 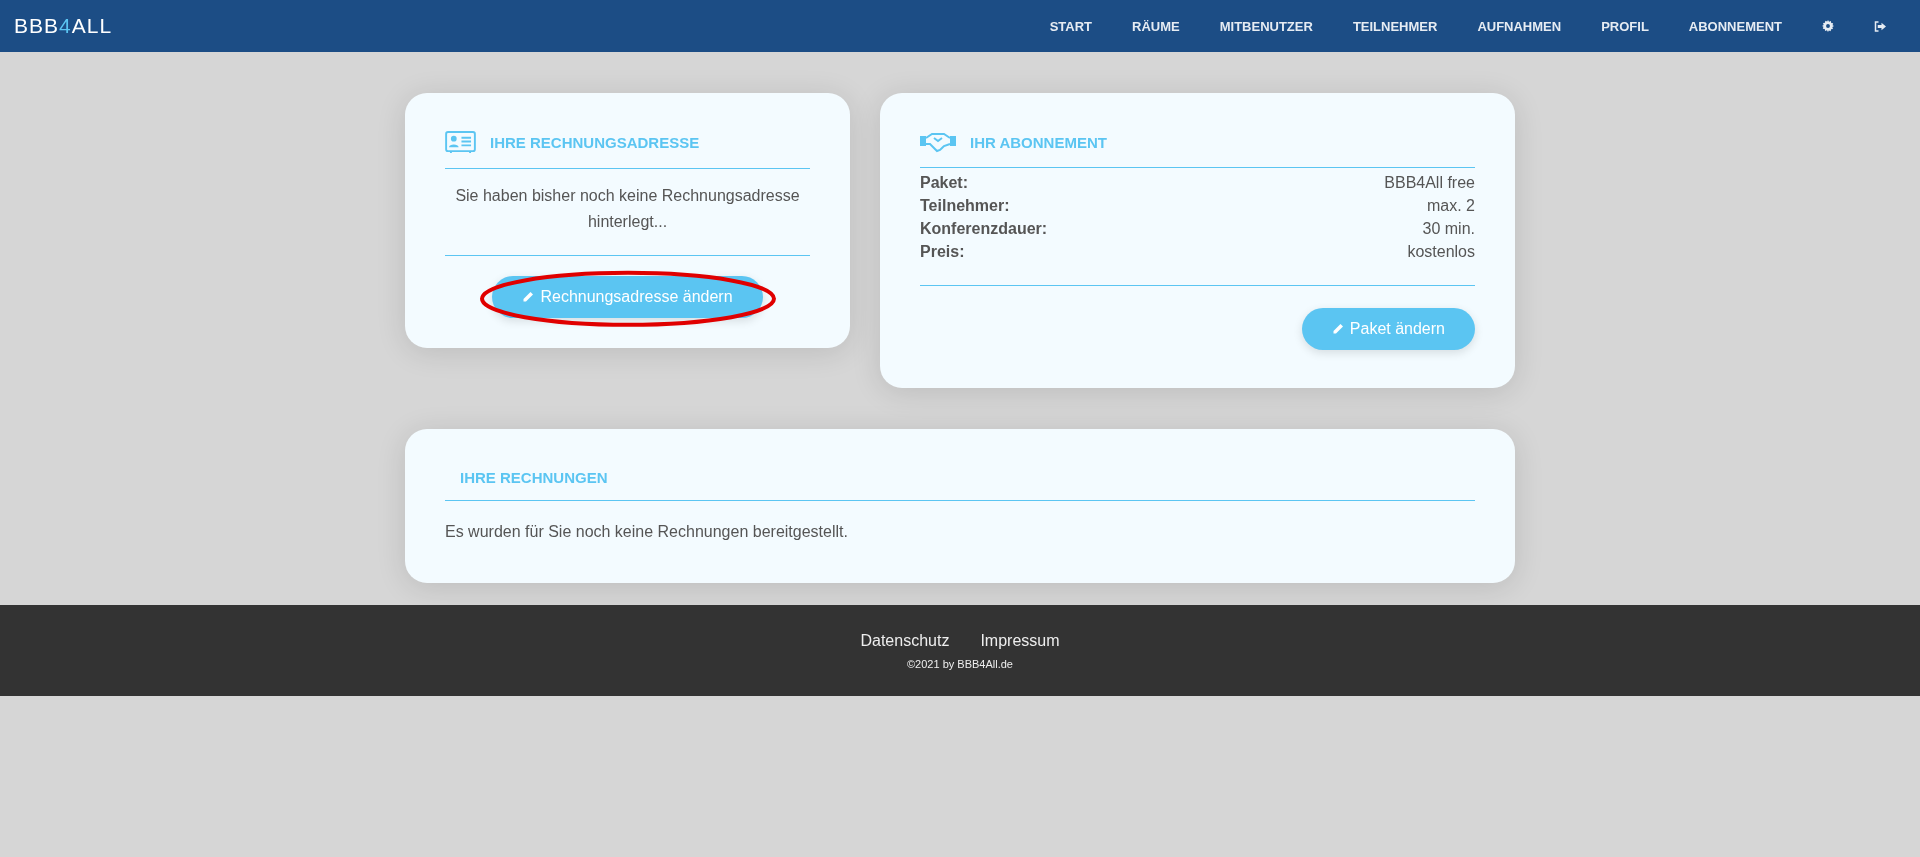 What do you see at coordinates (905, 640) in the screenshot?
I see `footer-link: Datenschutz` at bounding box center [905, 640].